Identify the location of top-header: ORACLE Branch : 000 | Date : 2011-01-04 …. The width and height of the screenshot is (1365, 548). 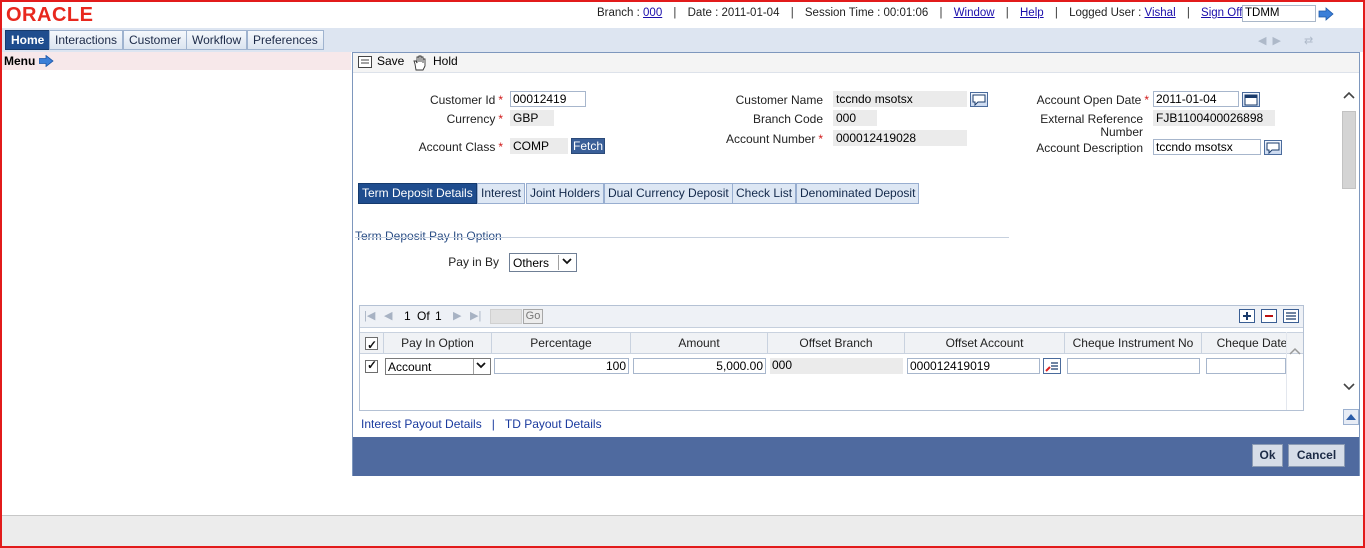
(682, 15).